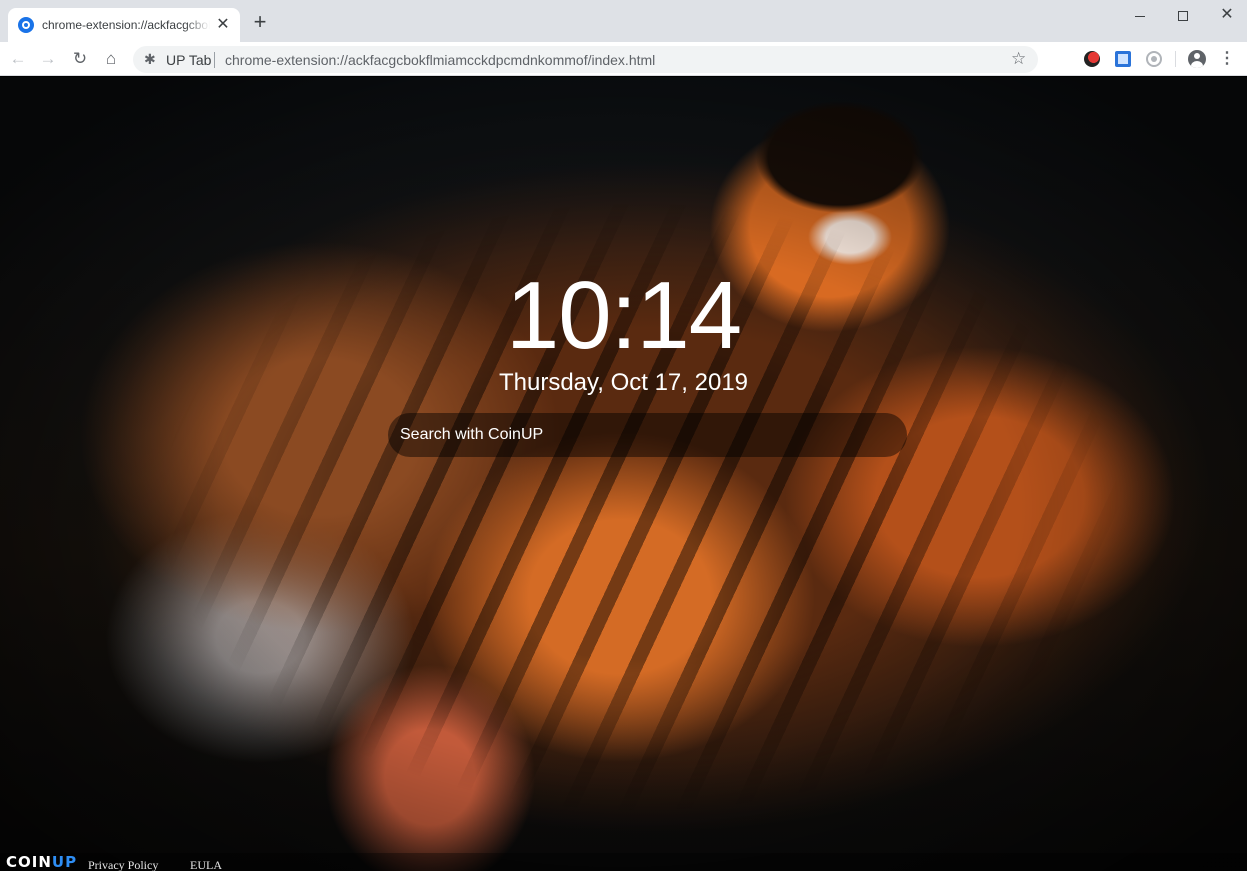 The image size is (1247, 871). I want to click on forward-button: →, so click(48, 59).